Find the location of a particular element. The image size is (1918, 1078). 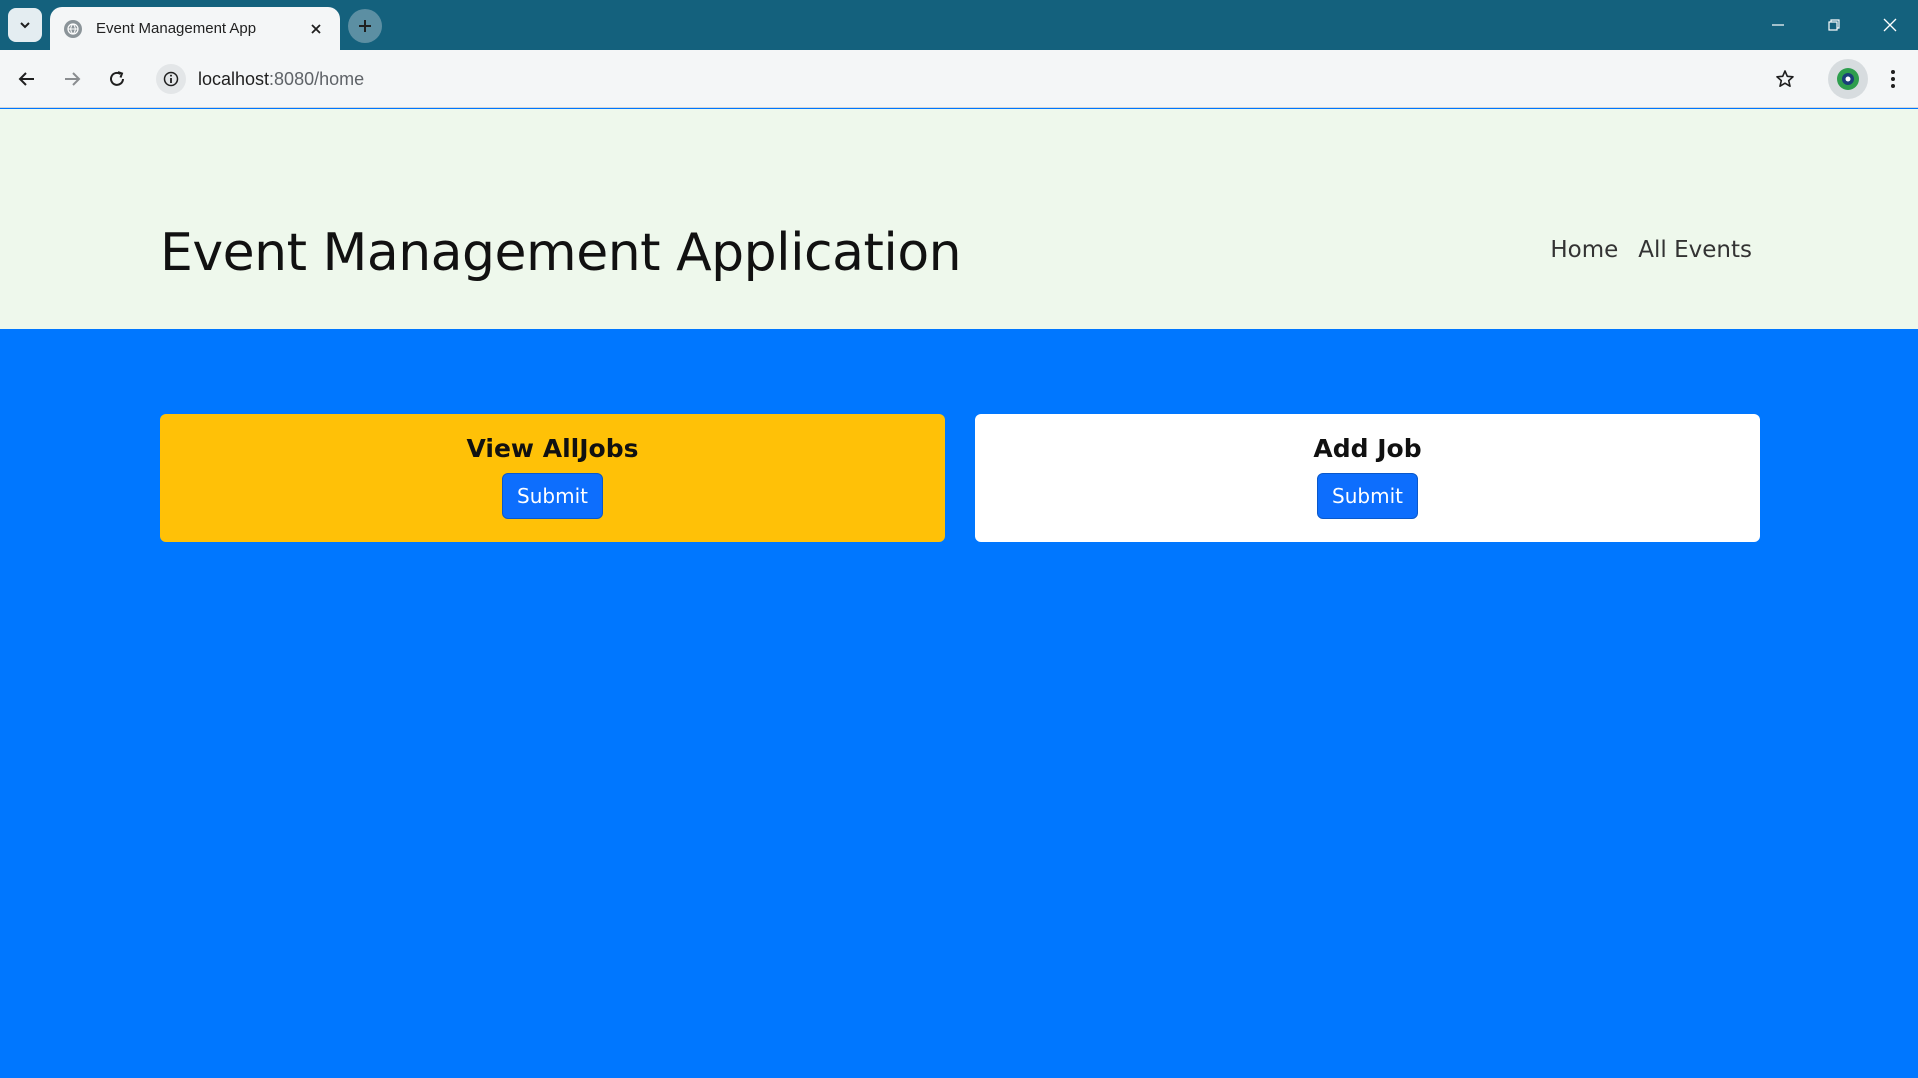

arrow-left-icon is located at coordinates (26, 79).